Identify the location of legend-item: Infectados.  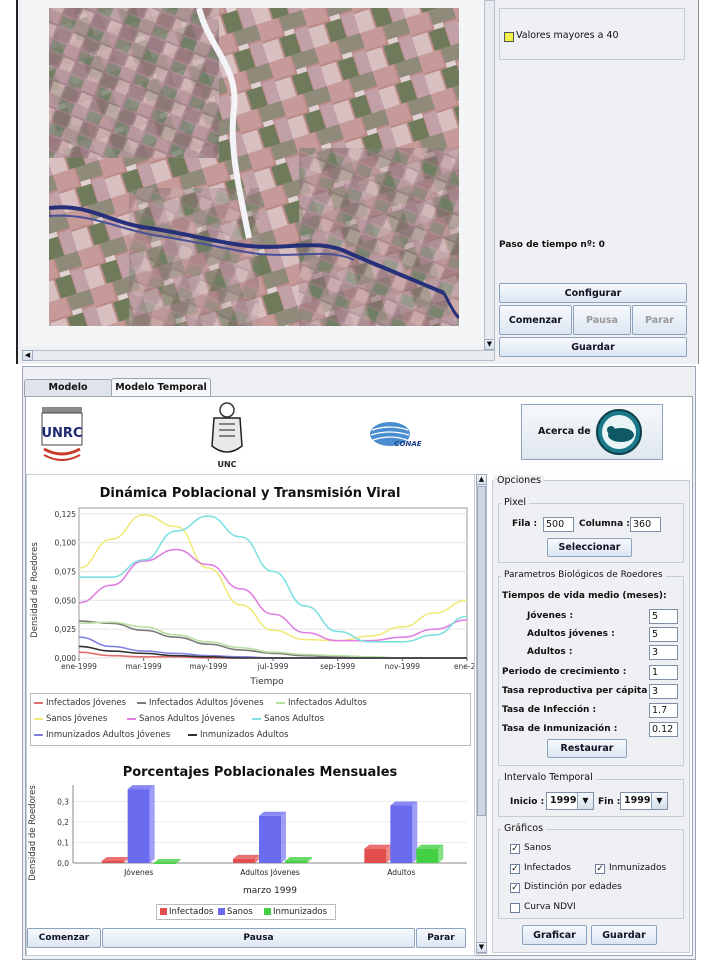
(186, 912).